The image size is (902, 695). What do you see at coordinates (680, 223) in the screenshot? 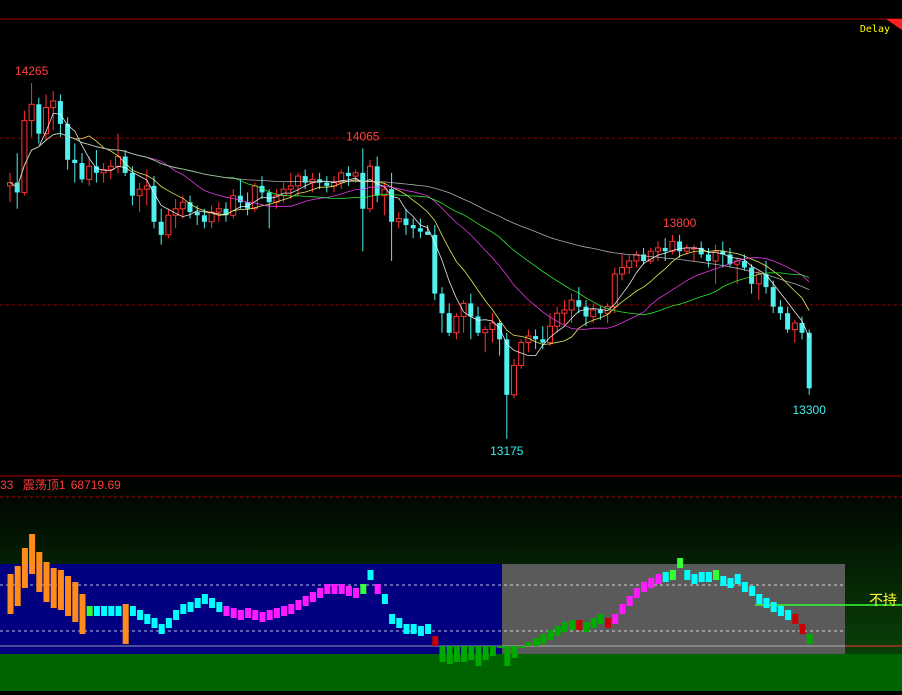
I see `price-label-13800: 13800` at bounding box center [680, 223].